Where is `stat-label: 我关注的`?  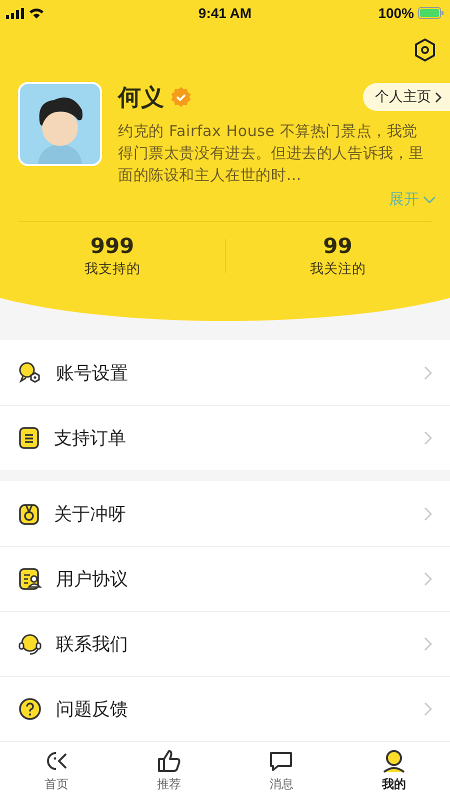
stat-label: 我关注的 is located at coordinates (338, 269).